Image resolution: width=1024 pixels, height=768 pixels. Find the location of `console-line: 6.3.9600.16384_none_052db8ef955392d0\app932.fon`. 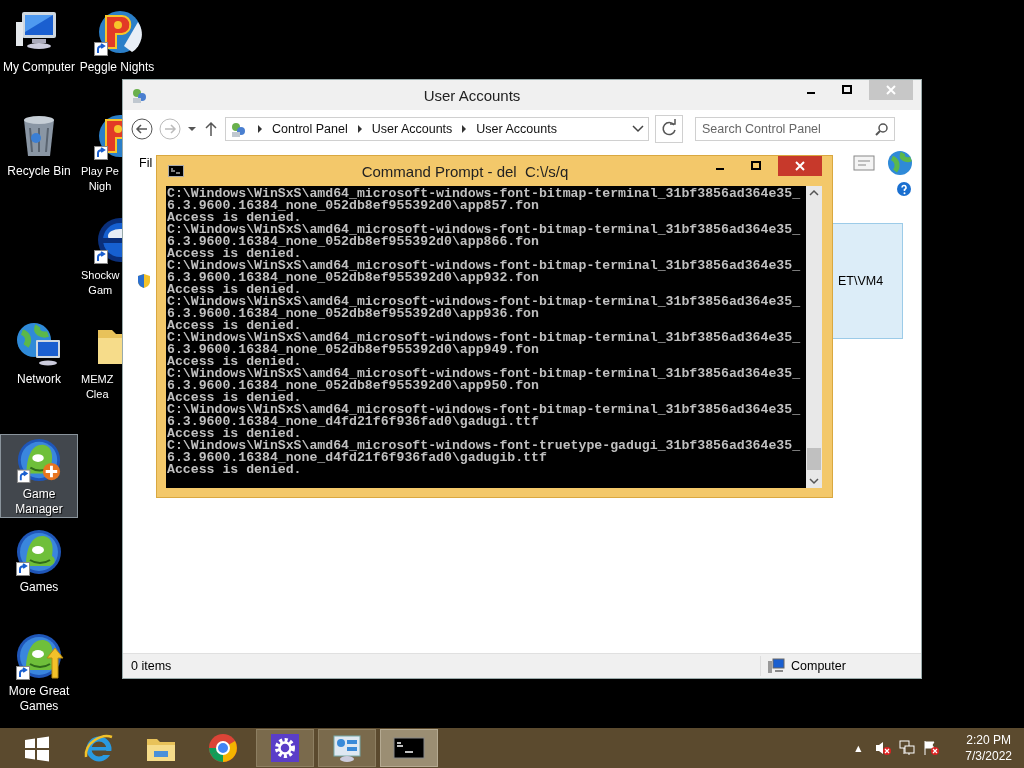

console-line: 6.3.9600.16384_none_052db8ef955392d0\app932.fon is located at coordinates (353, 278).